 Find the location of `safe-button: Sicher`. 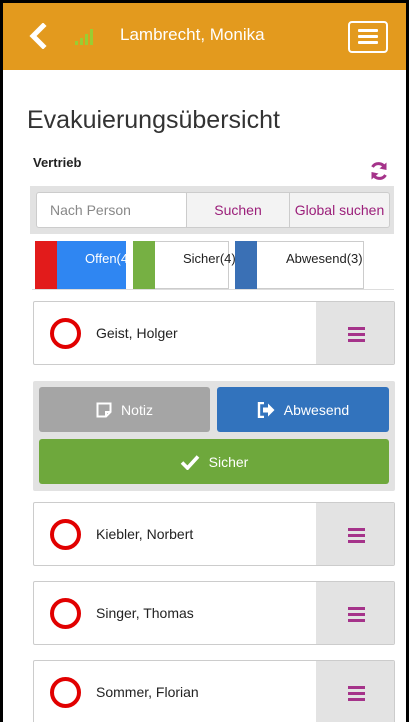

safe-button: Sicher is located at coordinates (214, 461).